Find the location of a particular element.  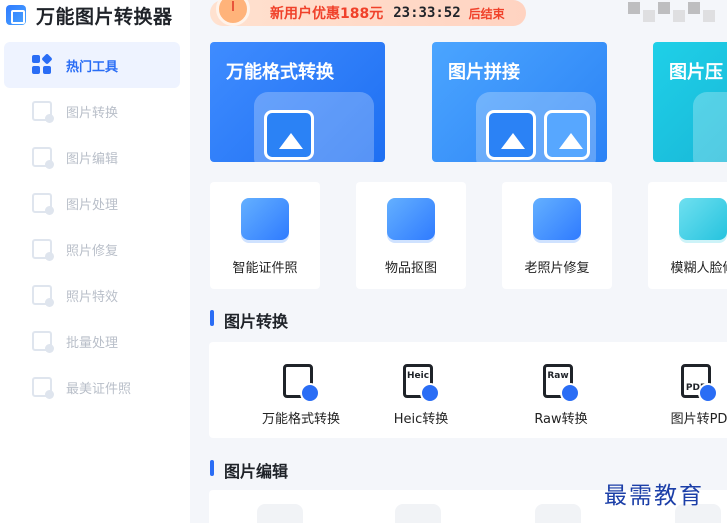

tool-label: 老照片修复 is located at coordinates (557, 268).